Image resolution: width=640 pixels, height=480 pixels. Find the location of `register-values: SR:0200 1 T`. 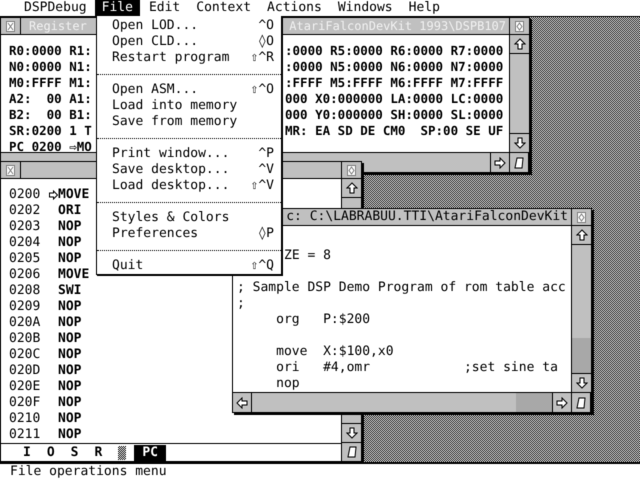

register-values: SR:0200 1 T is located at coordinates (50, 131).